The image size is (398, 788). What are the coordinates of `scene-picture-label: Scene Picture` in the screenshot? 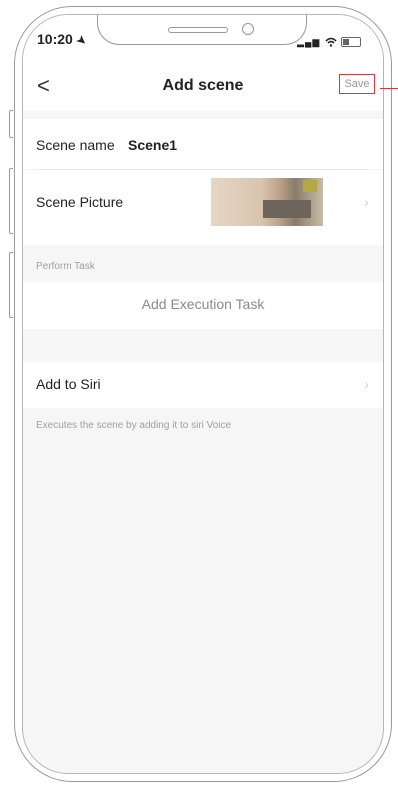 It's located at (80, 202).